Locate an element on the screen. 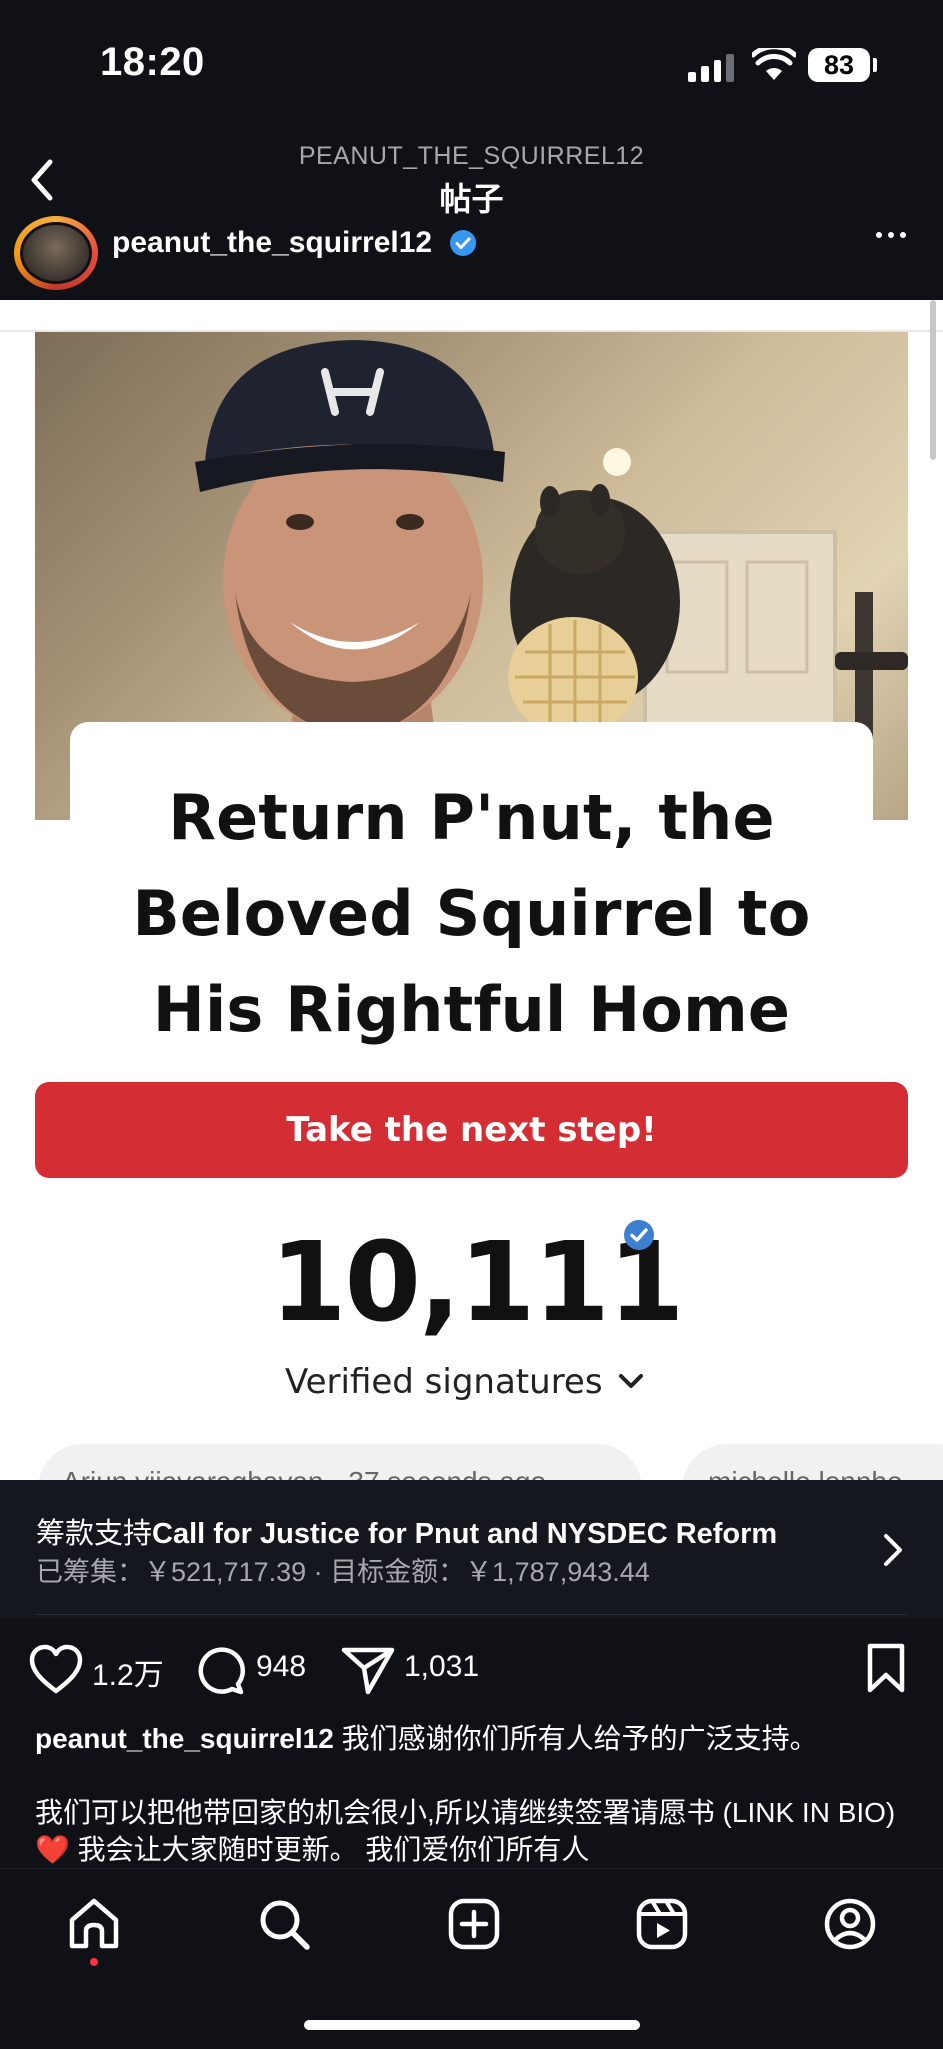 The height and width of the screenshot is (2049, 943). search-icon is located at coordinates (284, 1924).